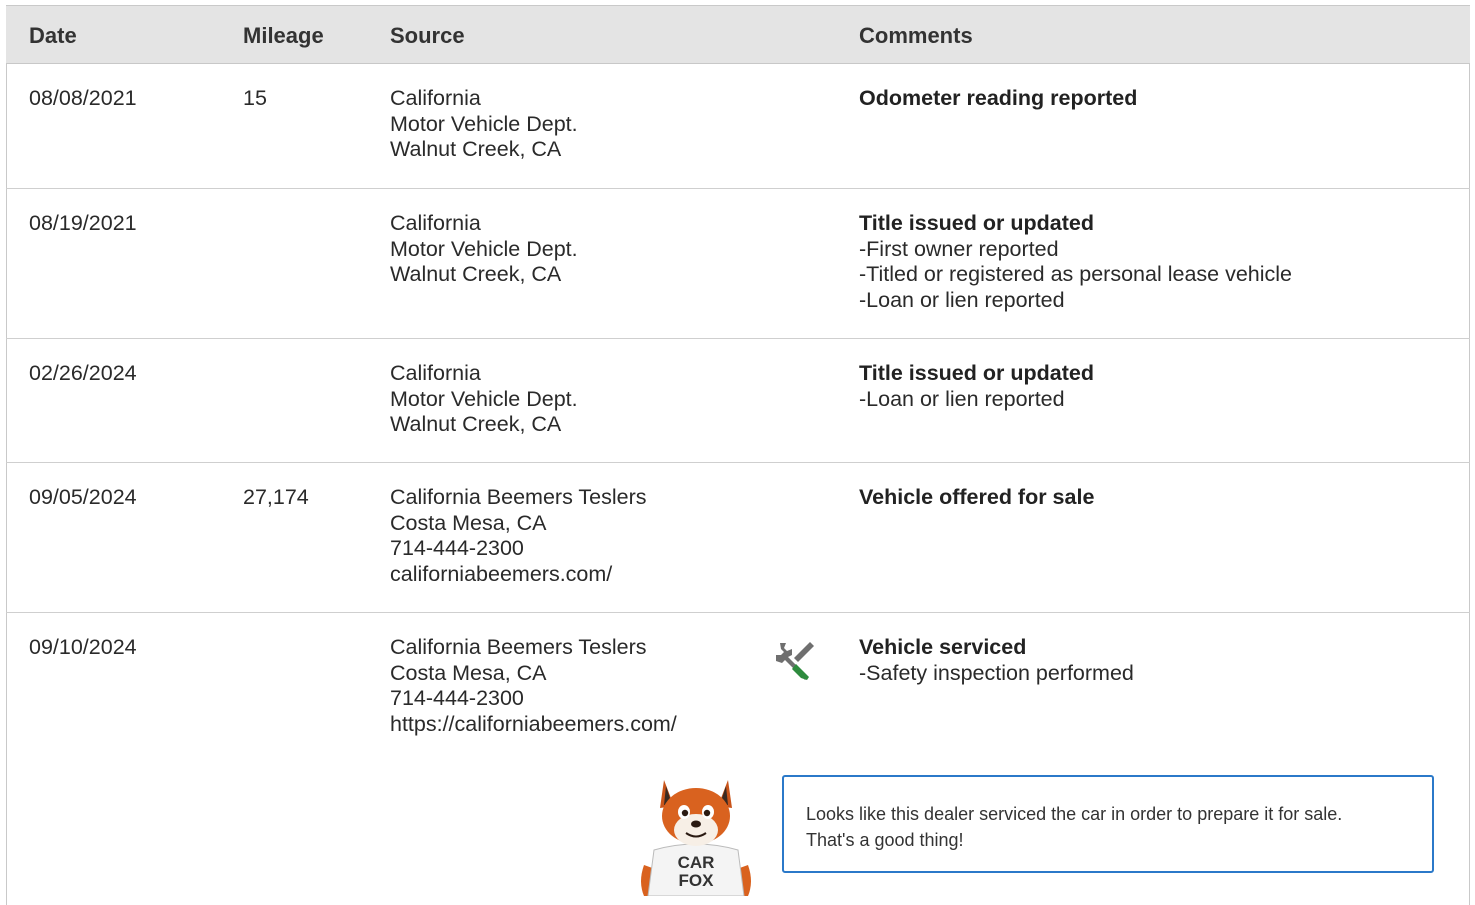 The image size is (1475, 905). Describe the element at coordinates (518, 575) in the screenshot. I see `source-link: californiabeemers.com/` at that location.